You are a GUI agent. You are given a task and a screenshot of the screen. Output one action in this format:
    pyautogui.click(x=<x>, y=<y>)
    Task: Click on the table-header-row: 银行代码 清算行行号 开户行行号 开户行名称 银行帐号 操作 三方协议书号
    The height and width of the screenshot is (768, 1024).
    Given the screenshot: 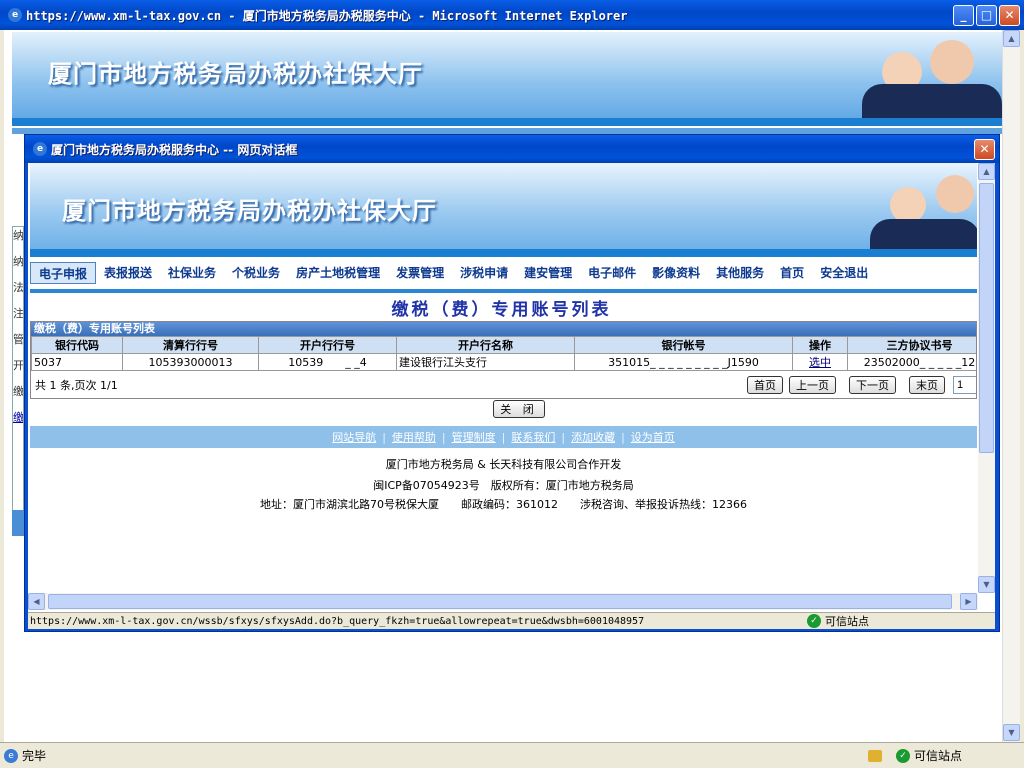 What is the action you would take?
    pyautogui.click(x=503, y=345)
    